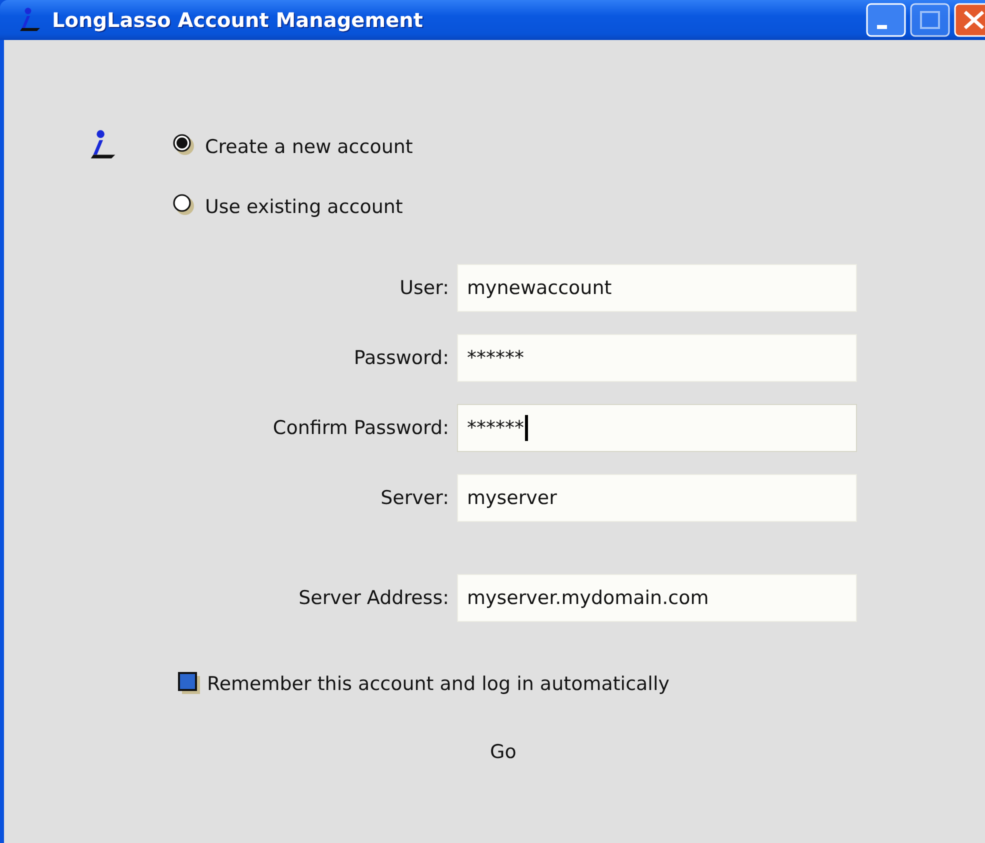 Image resolution: width=985 pixels, height=843 pixels. Describe the element at coordinates (503, 752) in the screenshot. I see `go-button: Go` at that location.